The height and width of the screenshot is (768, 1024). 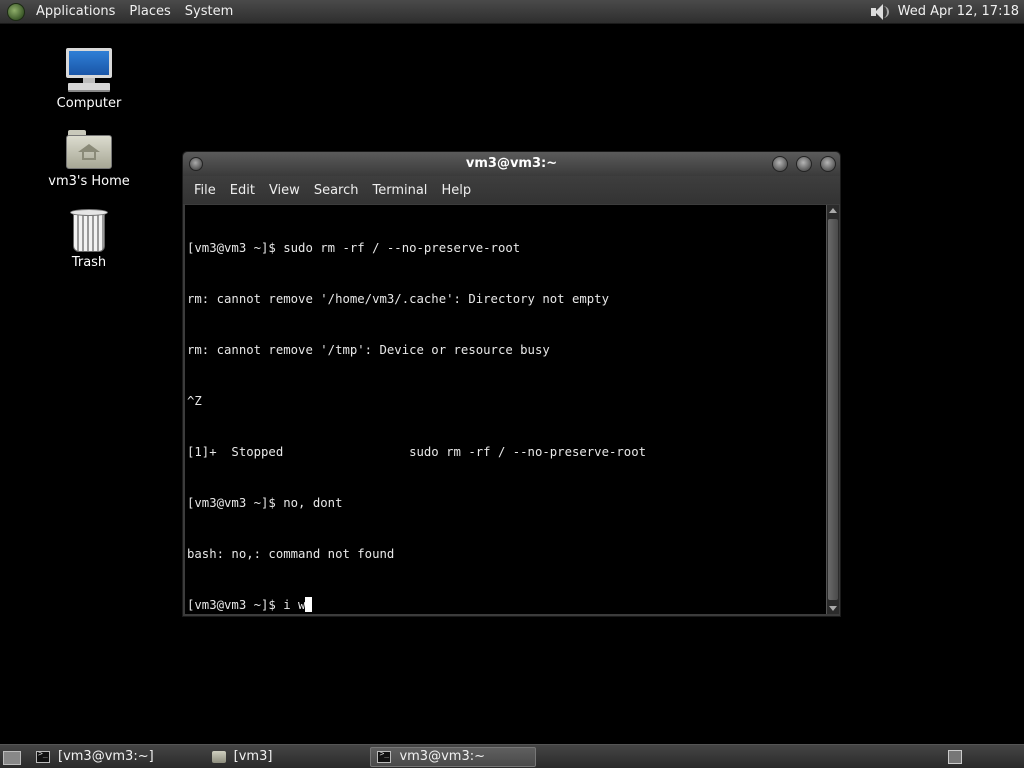 I want to click on menu-file: File, so click(x=205, y=190).